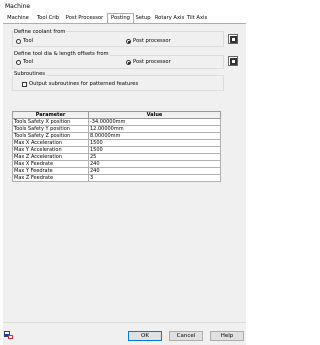 The height and width of the screenshot is (345, 320). Describe the element at coordinates (145, 336) in the screenshot. I see `ok-button: OK` at that location.